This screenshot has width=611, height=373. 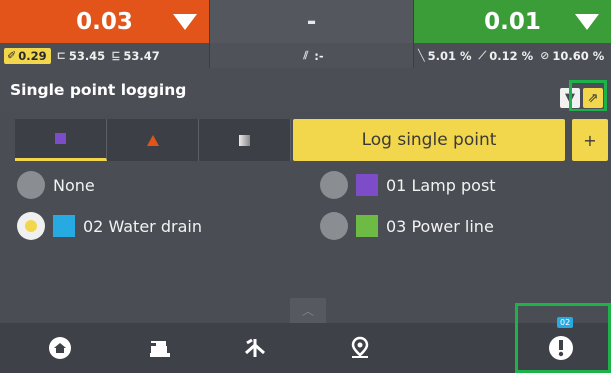 I want to click on elevation-icon: ⊏, so click(x=61, y=55).